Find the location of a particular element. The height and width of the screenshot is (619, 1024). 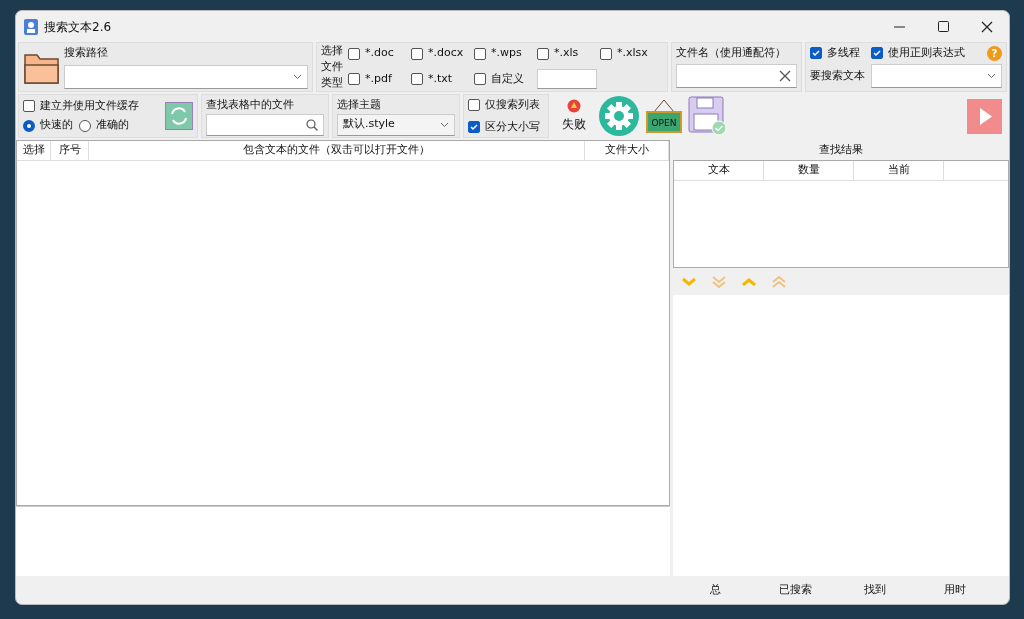

file-type-checkbox: *.docx is located at coordinates (442, 53).